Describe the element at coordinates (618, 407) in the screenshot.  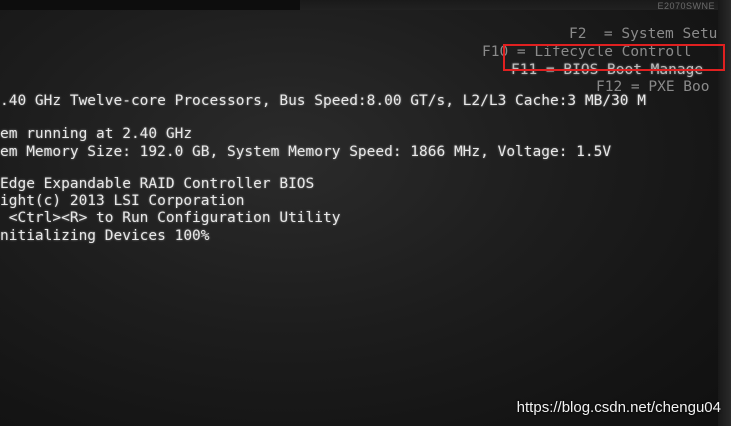
I see `source-watermark: https://blog.csdn.net/chengu04` at that location.